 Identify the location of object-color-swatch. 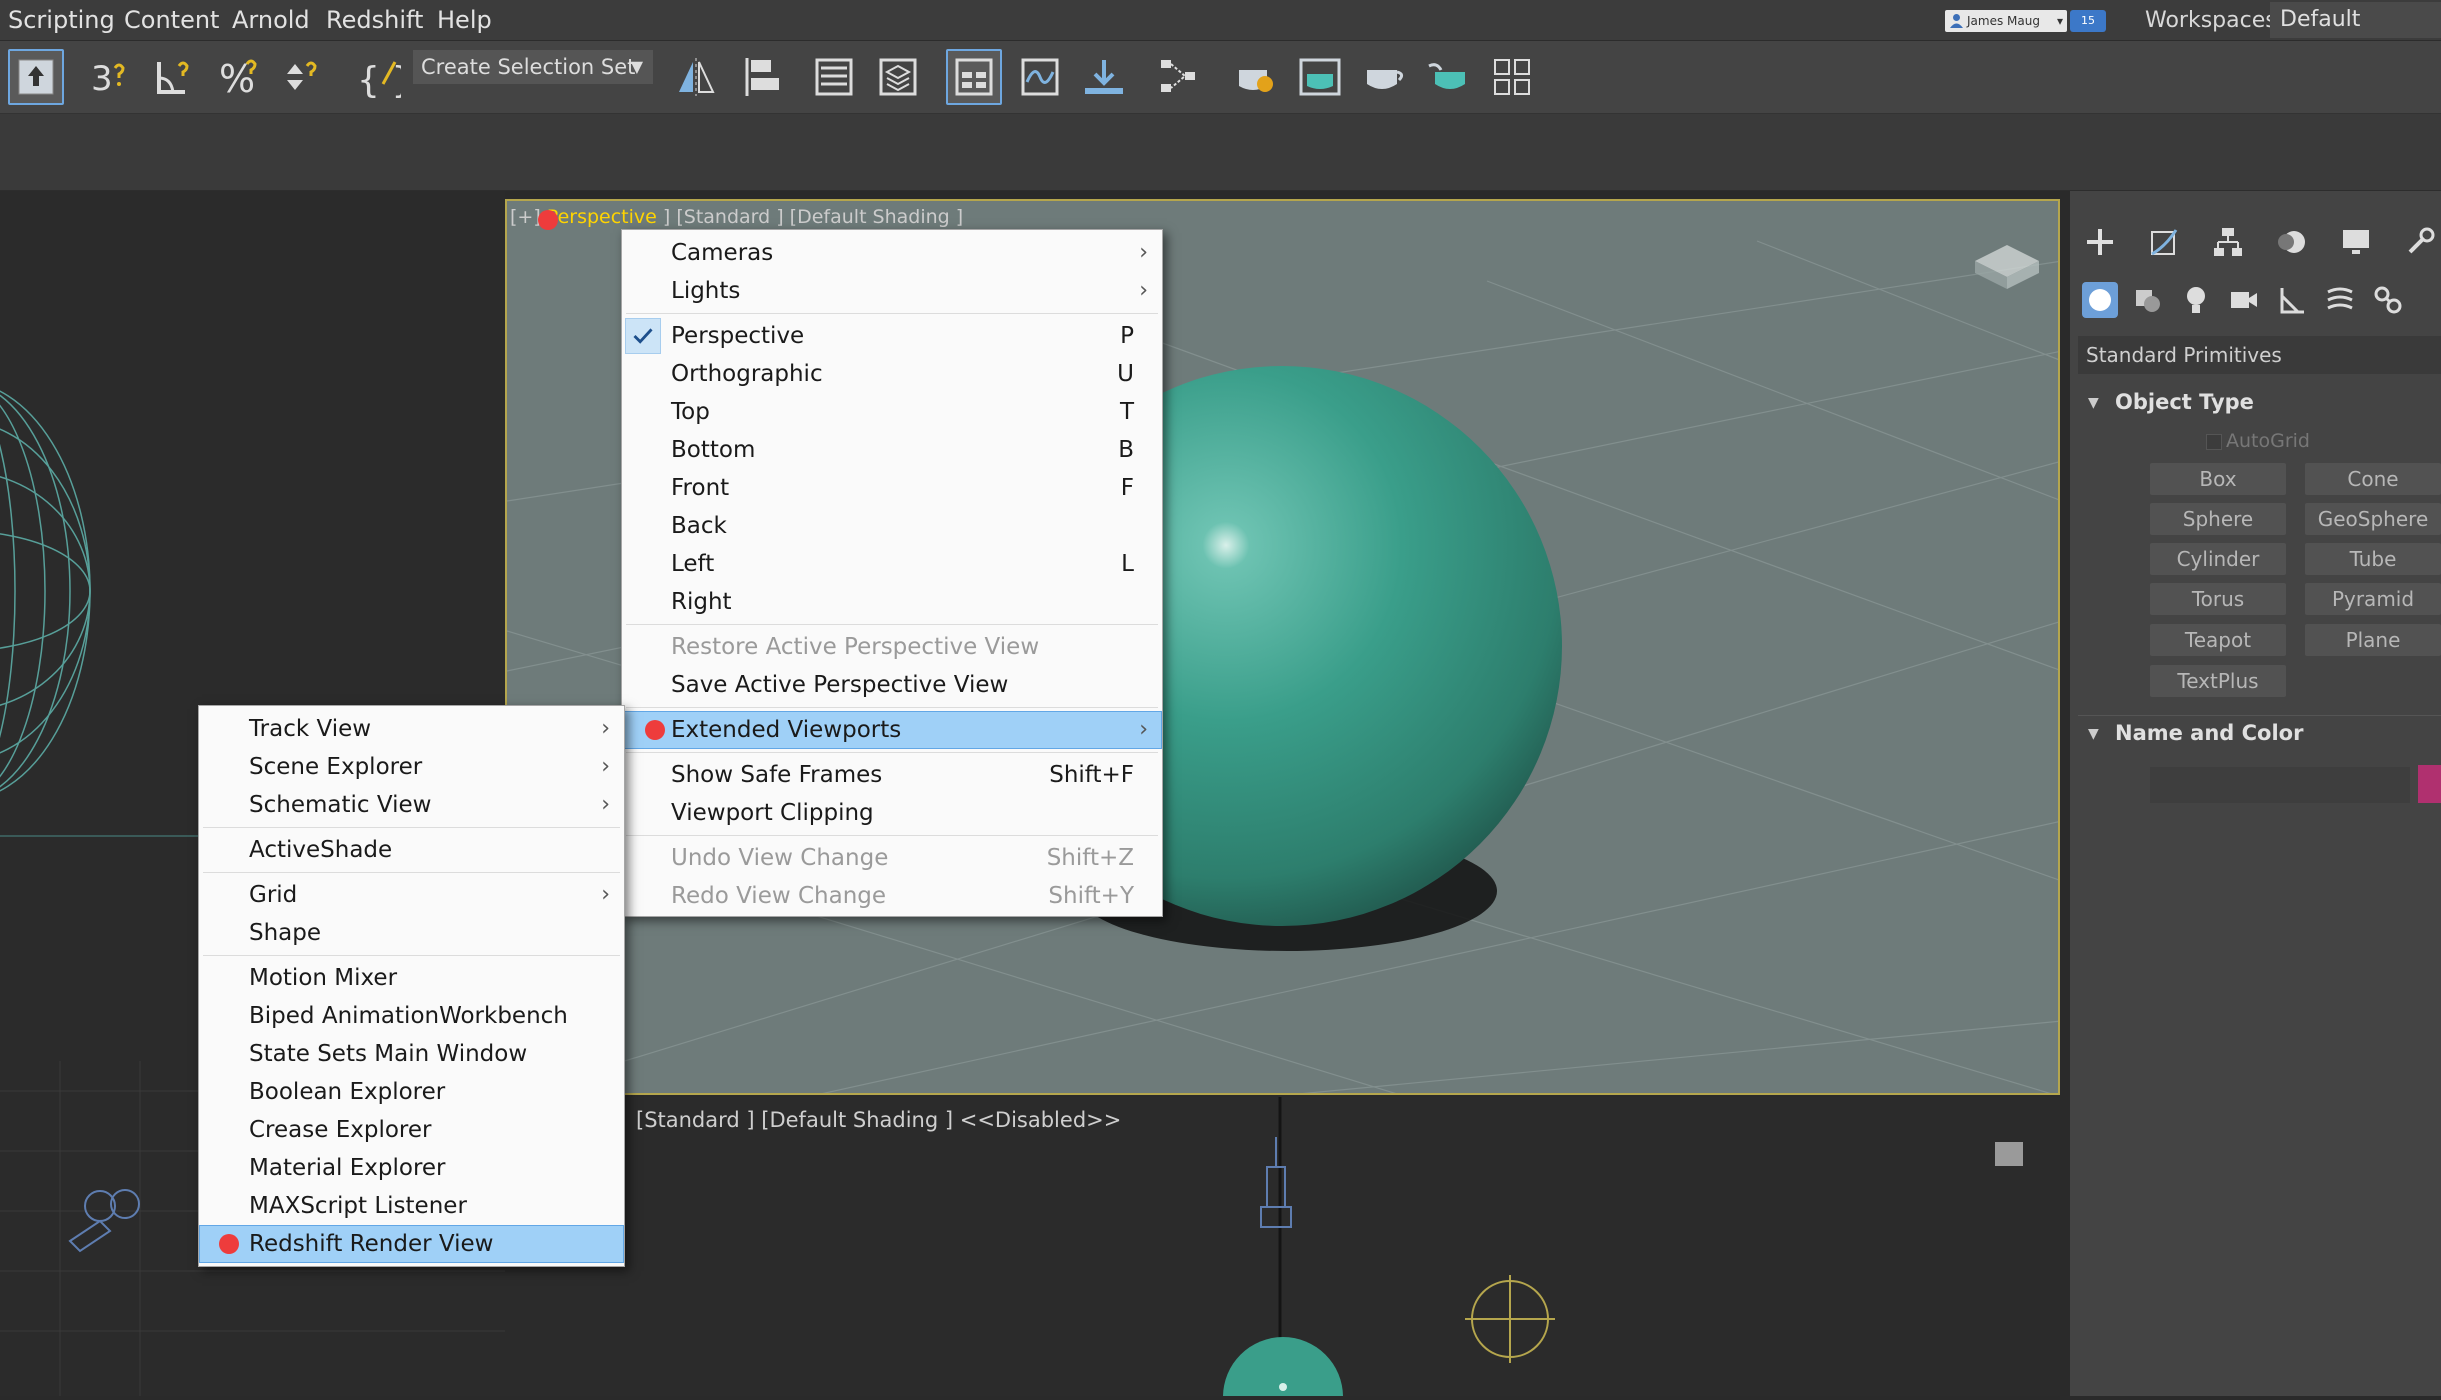
(2429, 784).